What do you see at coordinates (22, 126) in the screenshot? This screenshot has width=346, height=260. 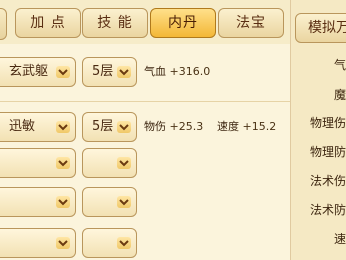 I see `neidan-select-value: 迅敏` at bounding box center [22, 126].